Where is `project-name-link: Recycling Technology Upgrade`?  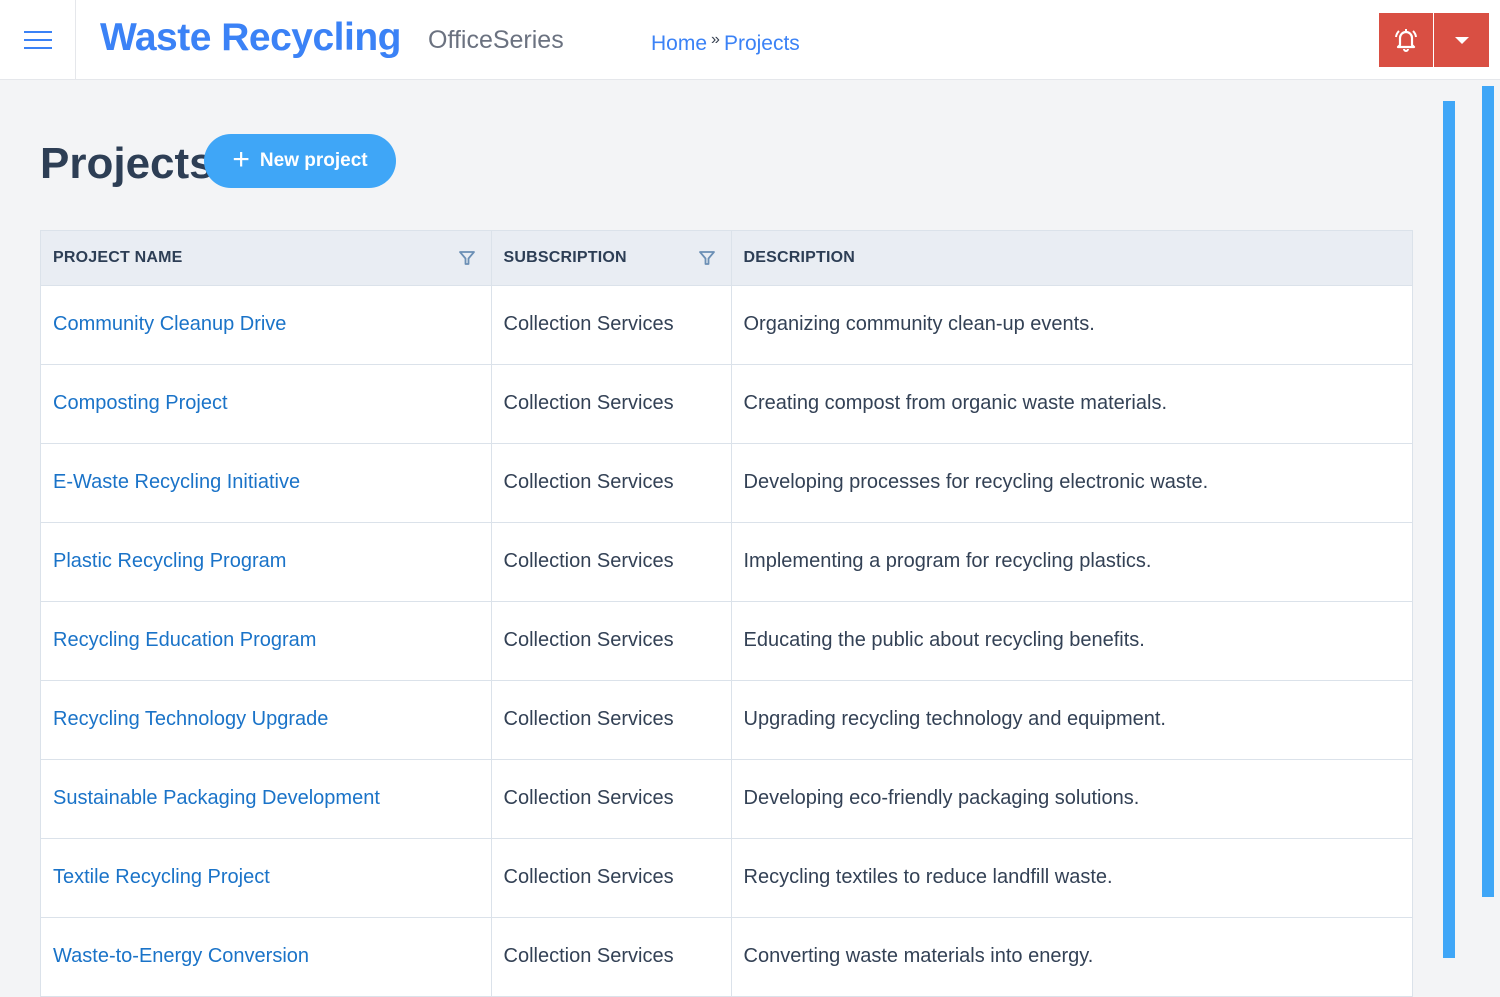 project-name-link: Recycling Technology Upgrade is located at coordinates (190, 719).